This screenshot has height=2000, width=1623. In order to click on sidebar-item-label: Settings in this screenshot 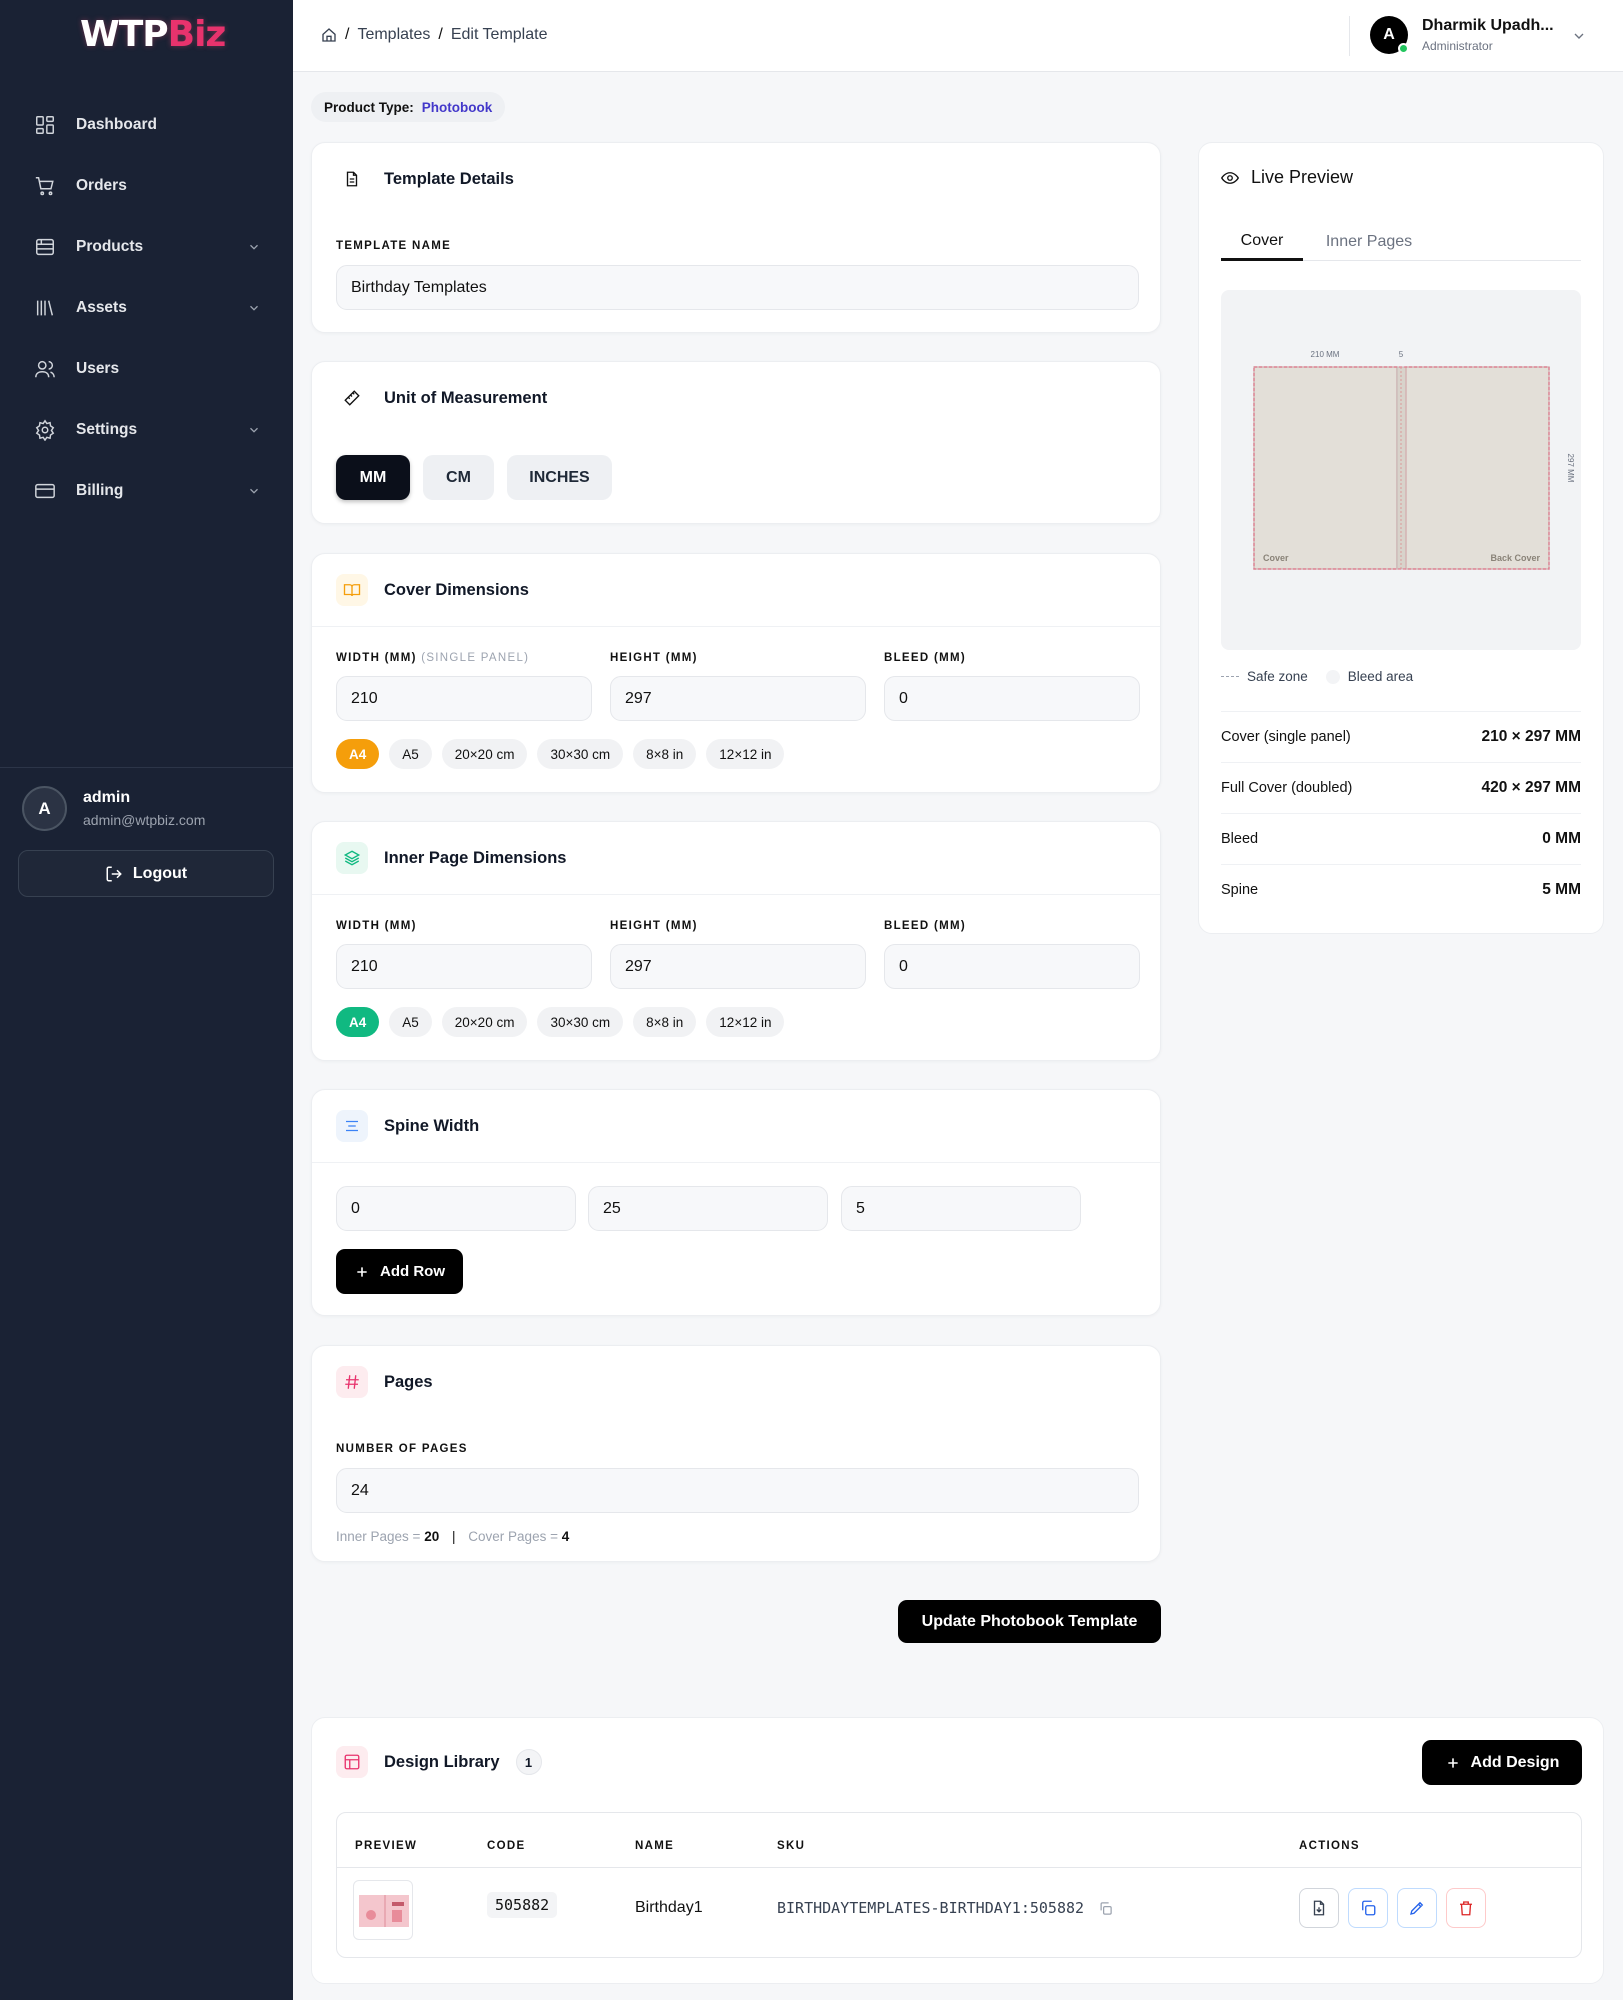, I will do `click(107, 429)`.